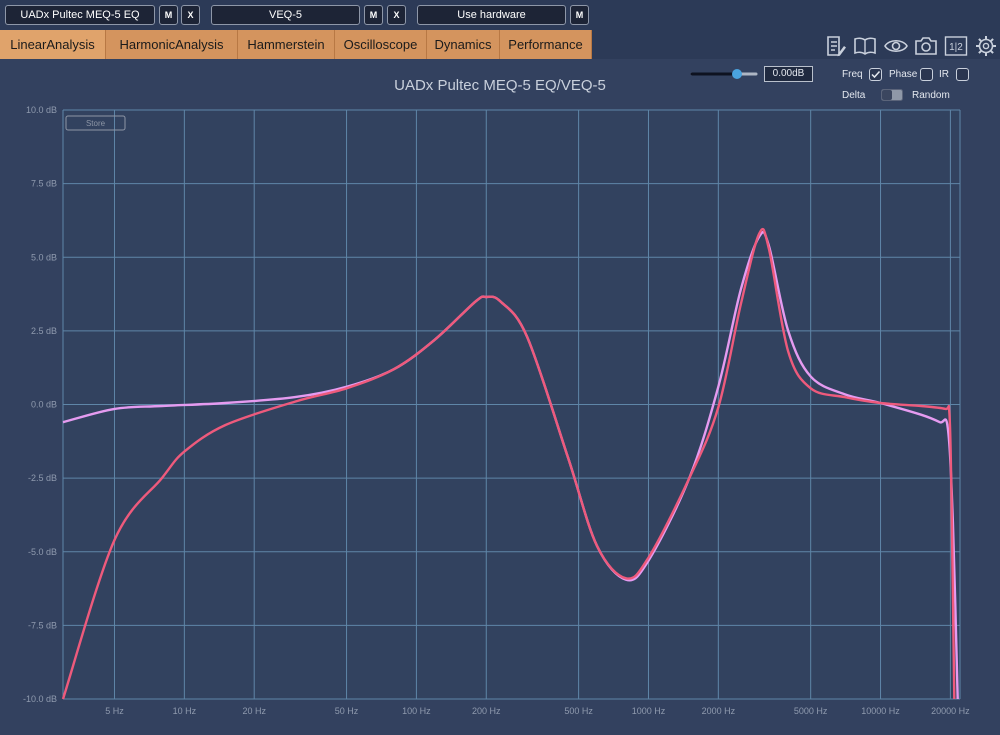 The height and width of the screenshot is (735, 1000). What do you see at coordinates (172, 44) in the screenshot?
I see `tab-harmonic-analysis: HarmonicAnalysis` at bounding box center [172, 44].